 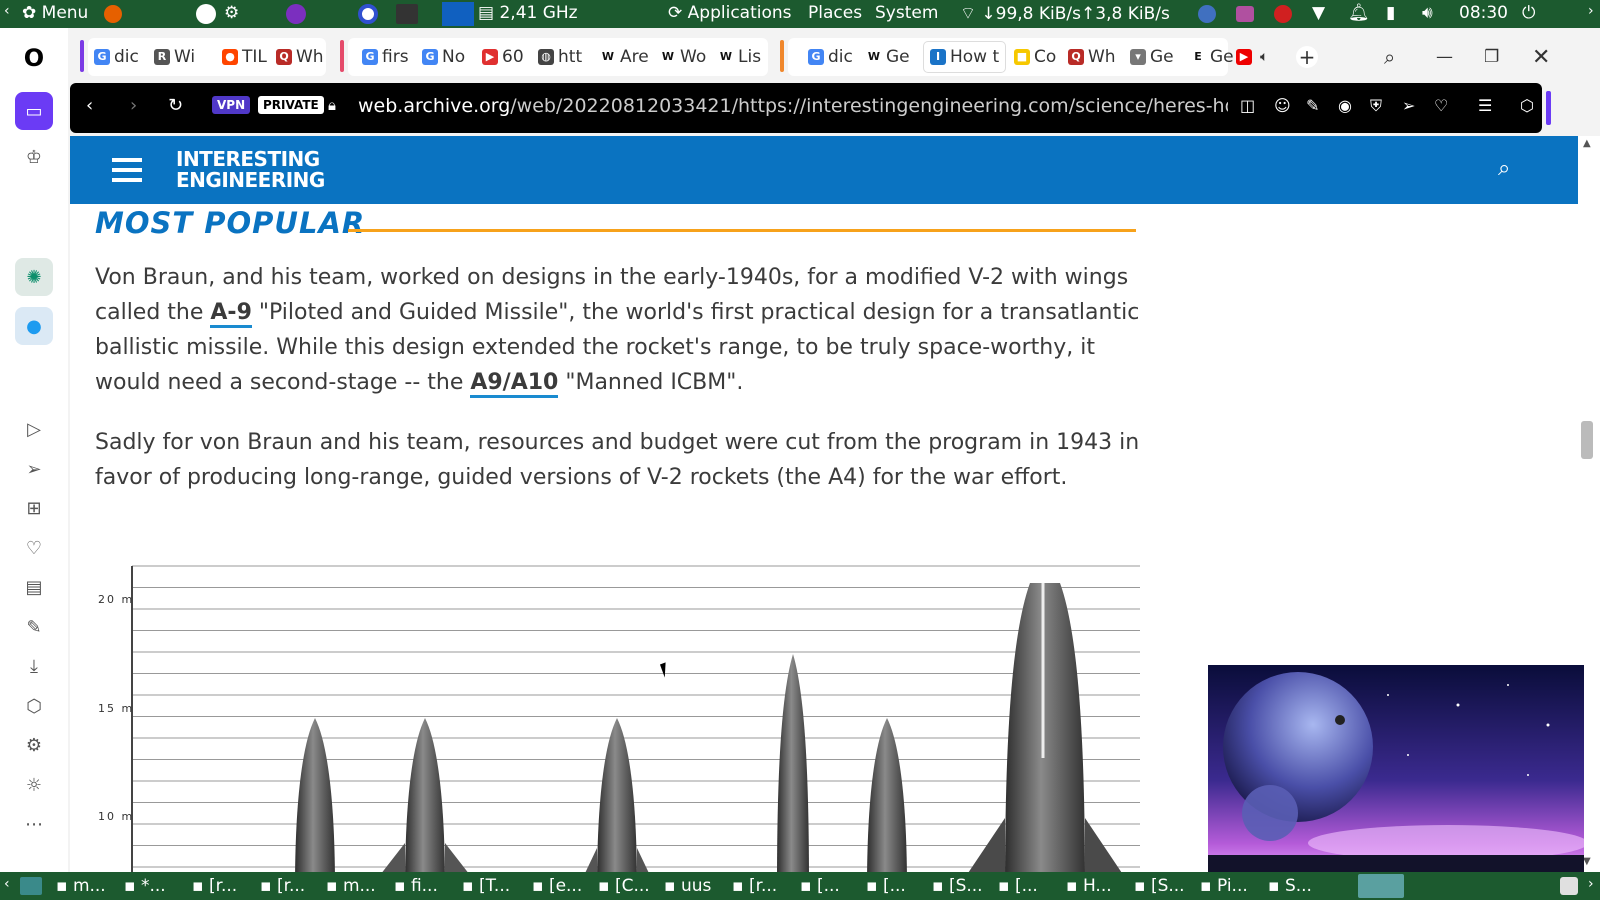 What do you see at coordinates (1591, 11) in the screenshot?
I see `panel-right-arrow-icon: ›` at bounding box center [1591, 11].